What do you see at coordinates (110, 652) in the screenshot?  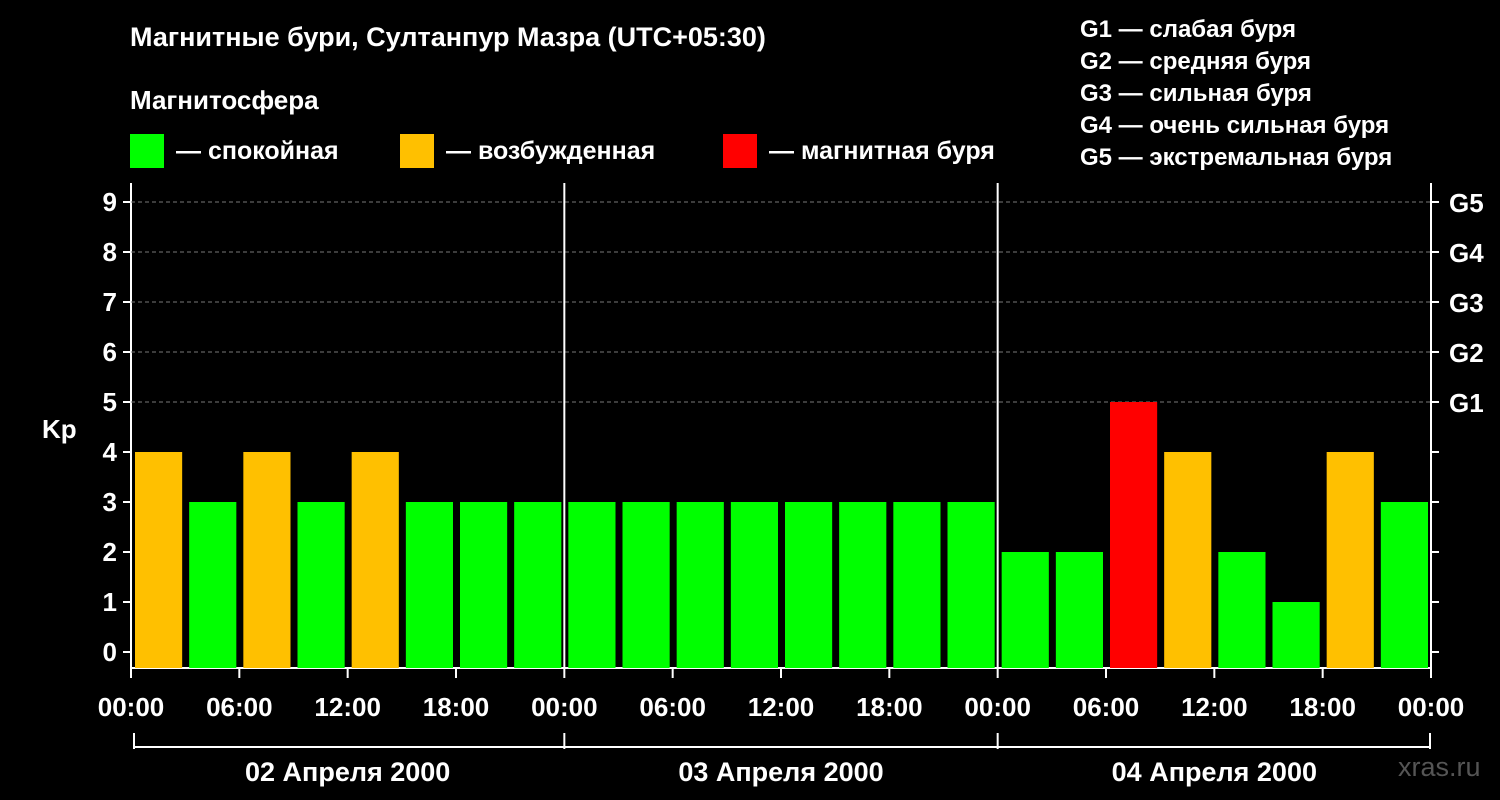 I see `y-tick-label: 0` at bounding box center [110, 652].